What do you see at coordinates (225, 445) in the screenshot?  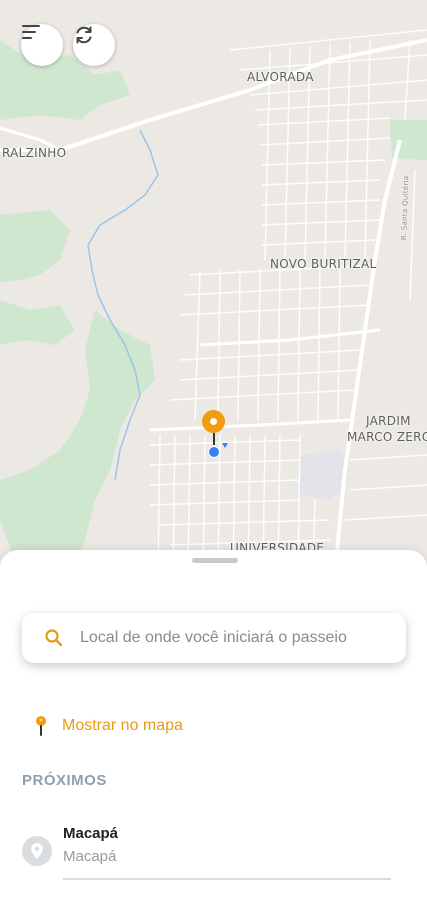 I see `heading-arrow-icon` at bounding box center [225, 445].